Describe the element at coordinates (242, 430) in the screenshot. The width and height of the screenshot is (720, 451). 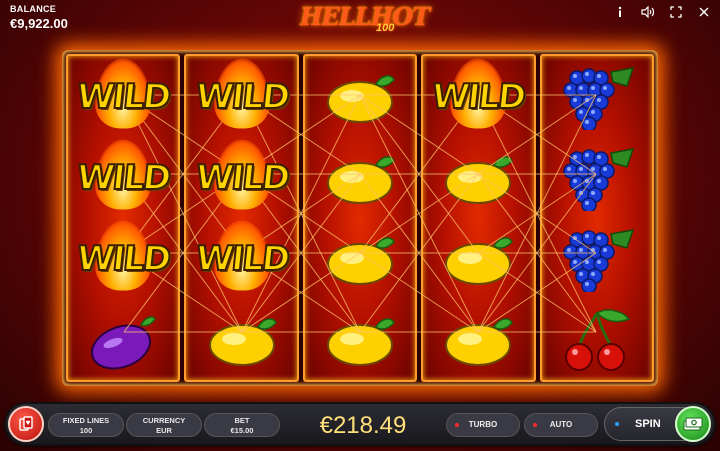
I see `bet-value: €15.00` at that location.